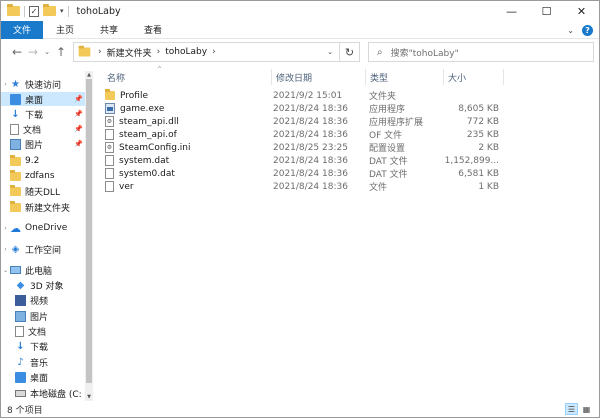  What do you see at coordinates (43, 270) in the screenshot?
I see `sidebar-item-this-pc: ⌄ 此电脑` at bounding box center [43, 270].